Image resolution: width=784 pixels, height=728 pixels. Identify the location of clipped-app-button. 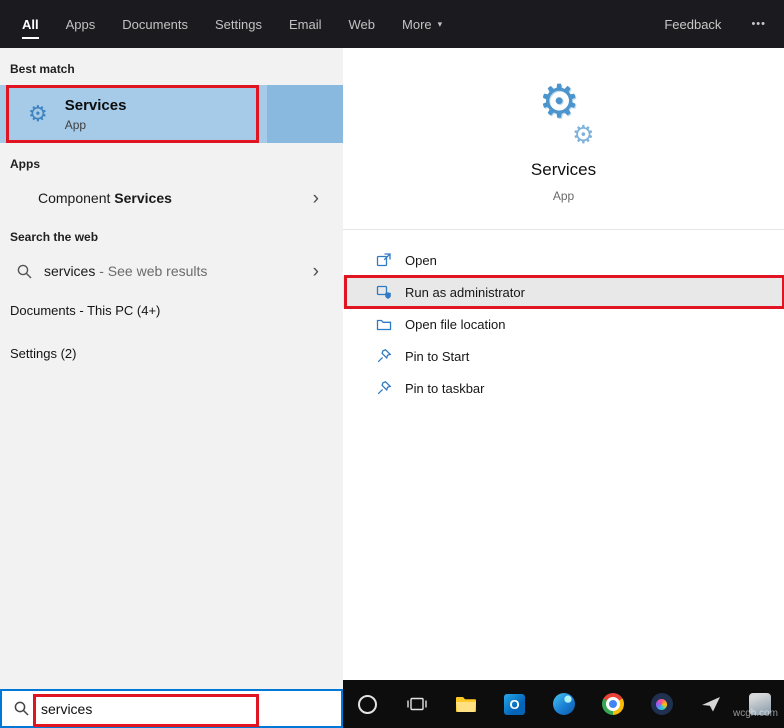
(759, 704).